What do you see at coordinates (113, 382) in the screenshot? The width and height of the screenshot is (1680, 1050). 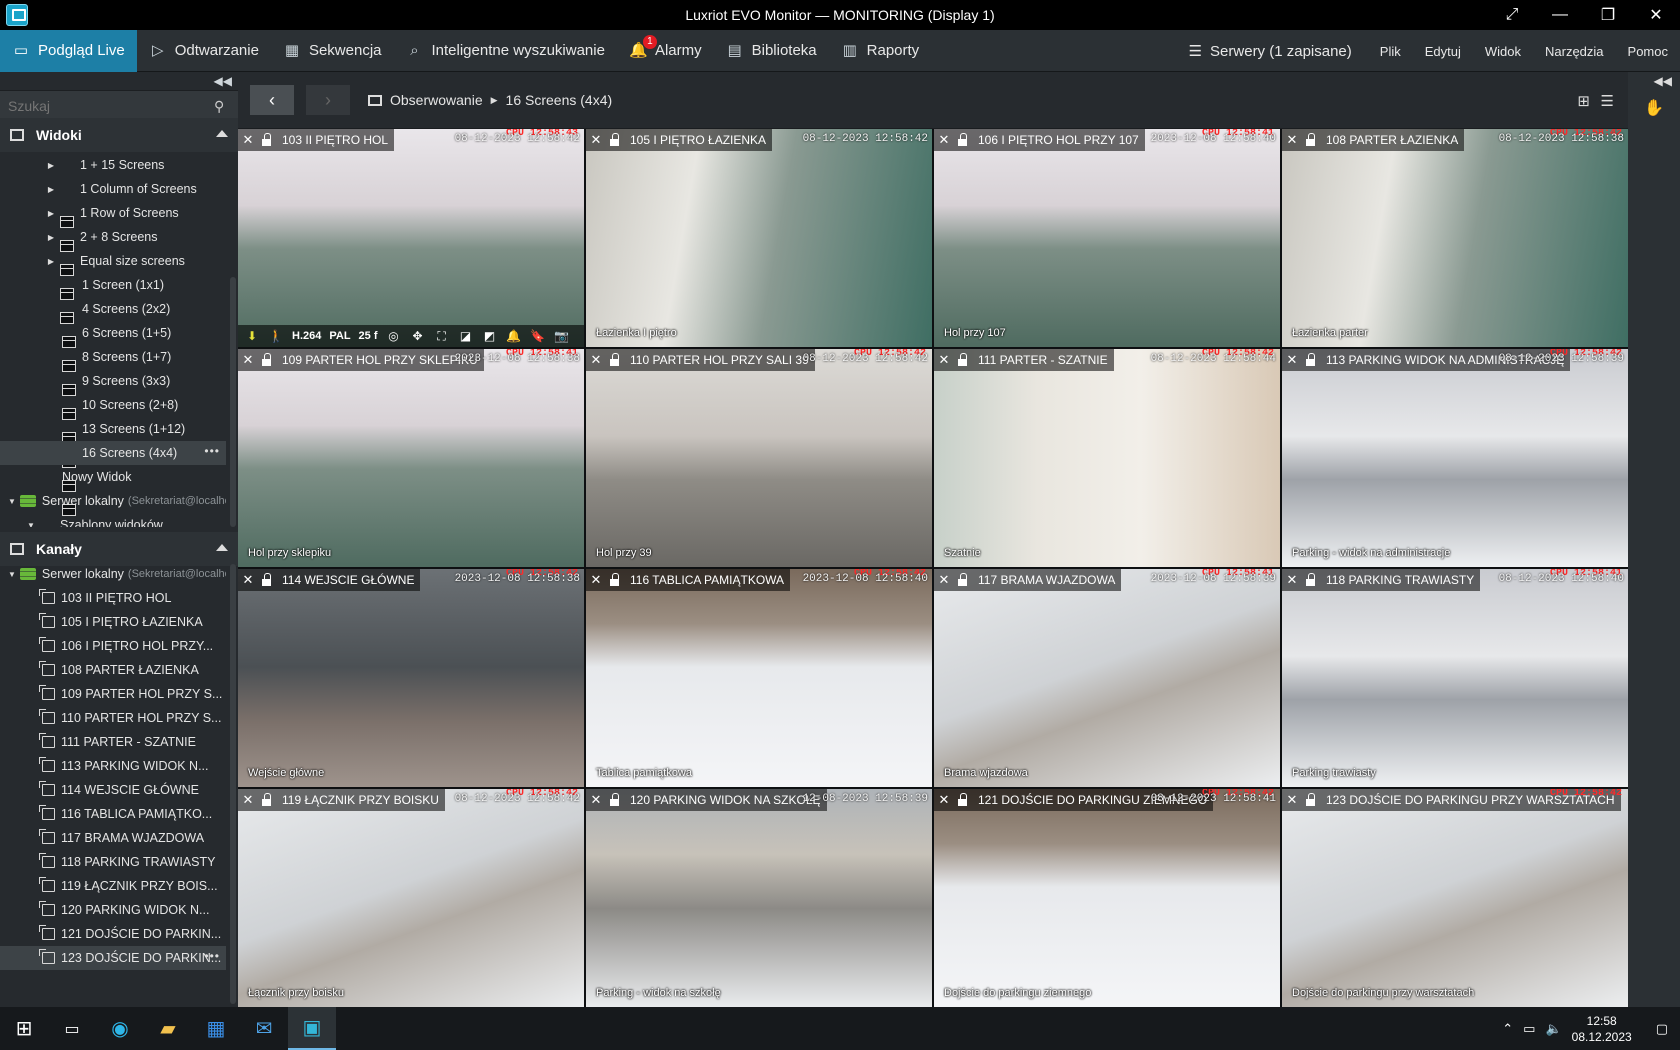 I see `view-item: 8 Screens (1+7)` at bounding box center [113, 382].